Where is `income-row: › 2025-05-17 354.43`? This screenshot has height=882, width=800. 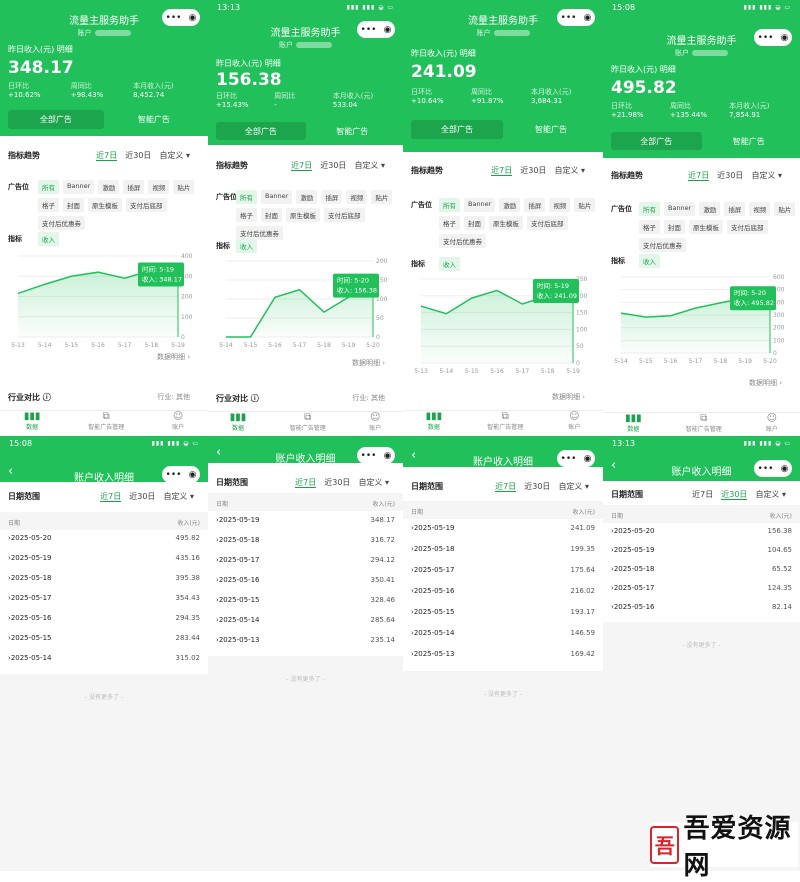 income-row: › 2025-05-17 354.43 is located at coordinates (104, 598).